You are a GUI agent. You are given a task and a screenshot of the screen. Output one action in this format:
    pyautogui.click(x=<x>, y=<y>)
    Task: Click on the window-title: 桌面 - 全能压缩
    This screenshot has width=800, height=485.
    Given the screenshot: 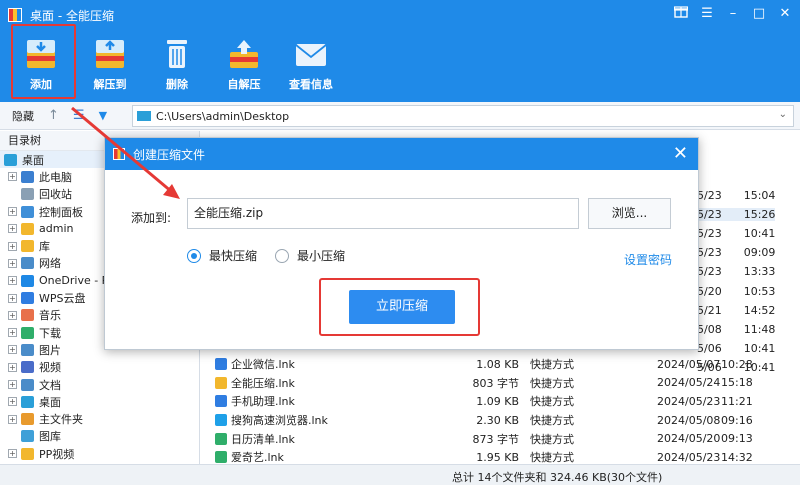 What is the action you would take?
    pyautogui.click(x=72, y=15)
    